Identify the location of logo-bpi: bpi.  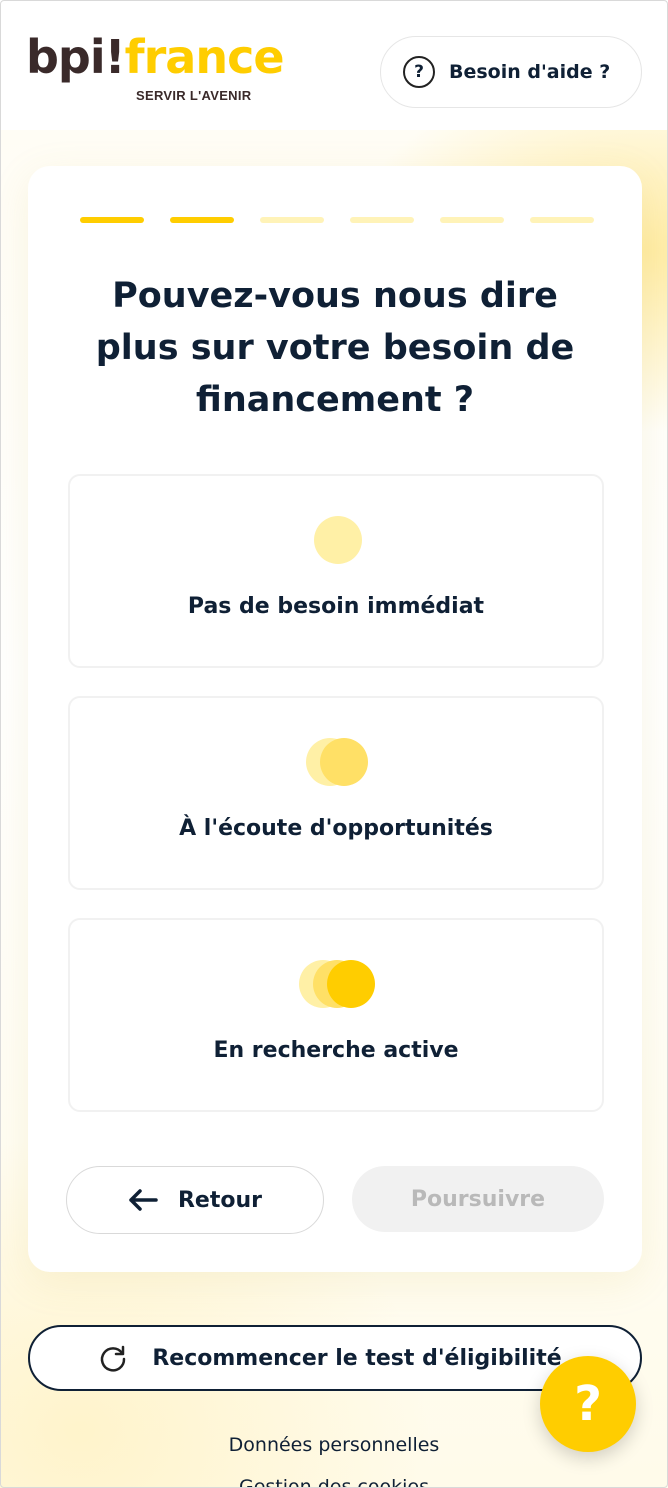
(66, 57).